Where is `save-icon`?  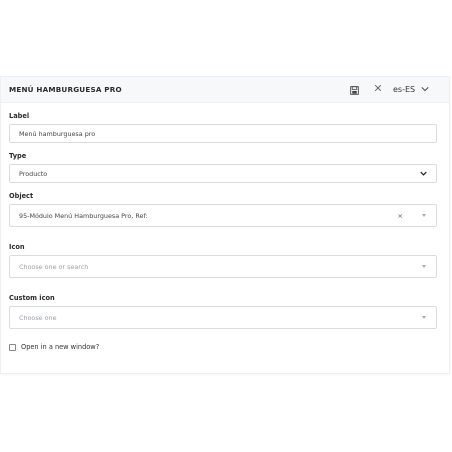 save-icon is located at coordinates (354, 89).